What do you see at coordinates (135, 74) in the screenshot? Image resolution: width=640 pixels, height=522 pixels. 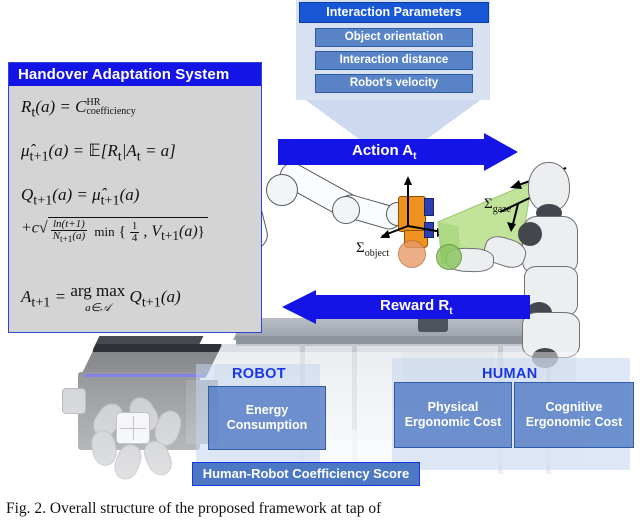 I see `handover-panel-title: Handover Adaptation System` at bounding box center [135, 74].